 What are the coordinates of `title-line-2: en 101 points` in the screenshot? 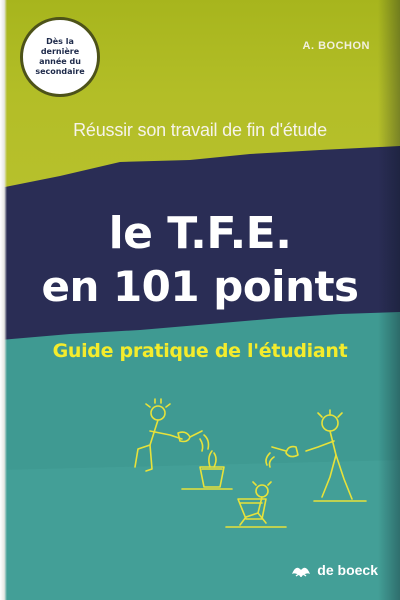 It's located at (200, 286).